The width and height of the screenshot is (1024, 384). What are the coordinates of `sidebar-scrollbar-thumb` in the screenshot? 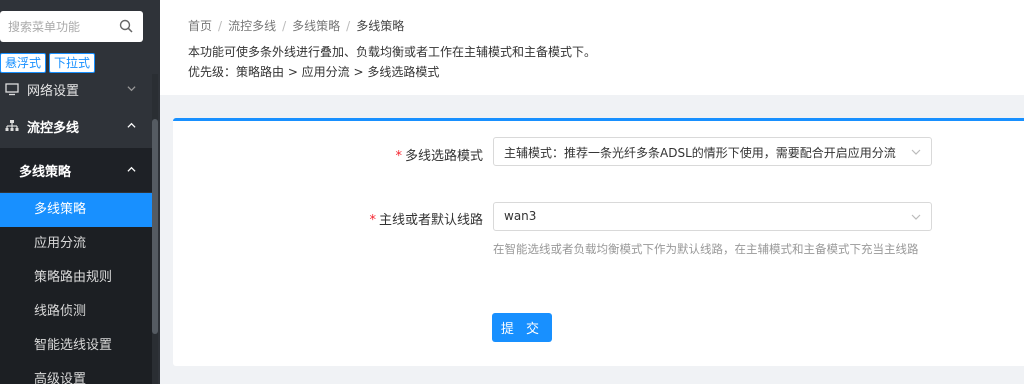 It's located at (155, 226).